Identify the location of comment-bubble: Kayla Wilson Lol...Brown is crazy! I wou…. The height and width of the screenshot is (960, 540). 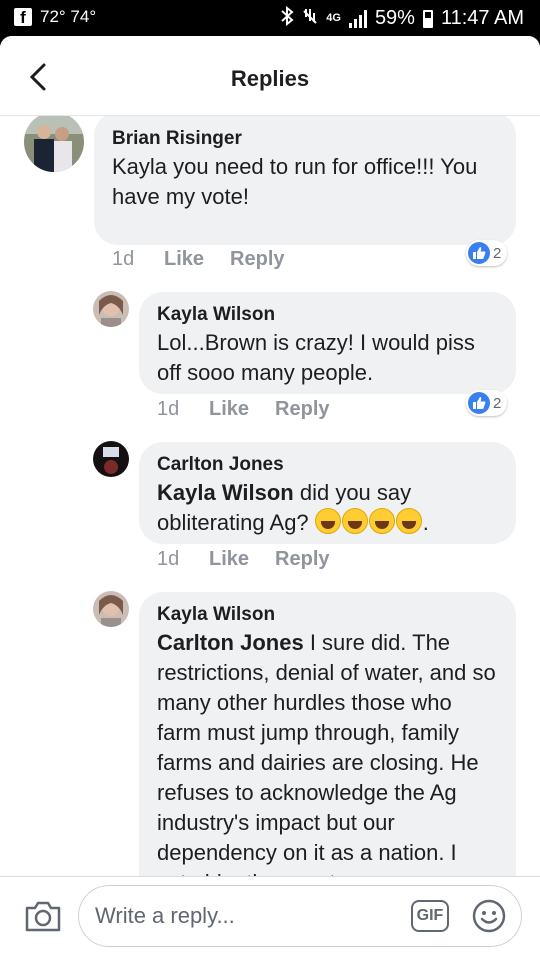
(327, 343).